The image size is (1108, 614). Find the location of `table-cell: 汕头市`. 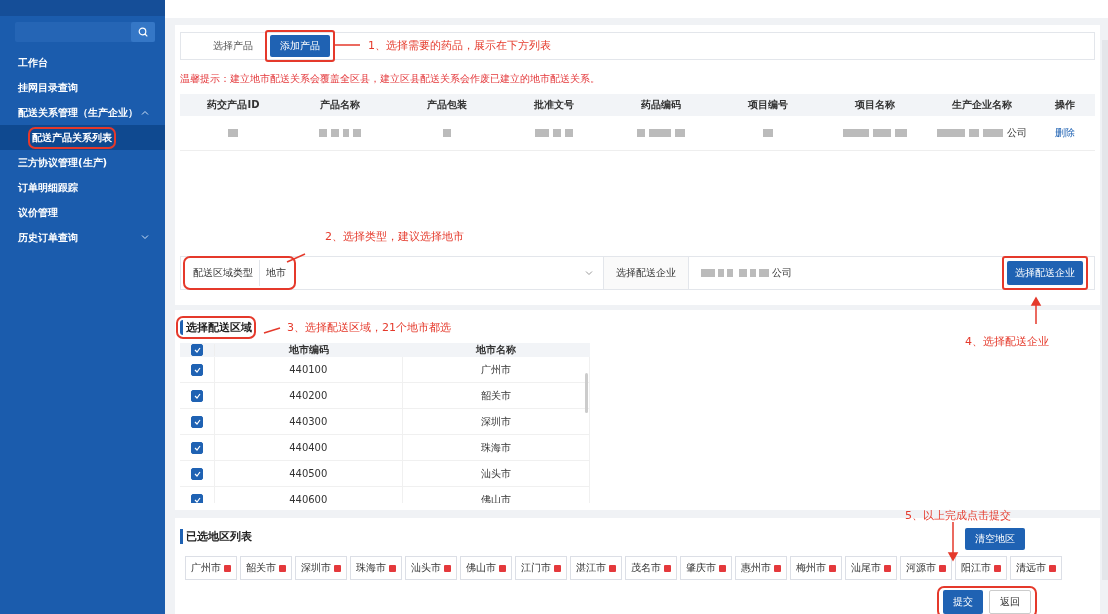

table-cell: 汕头市 is located at coordinates (496, 473).